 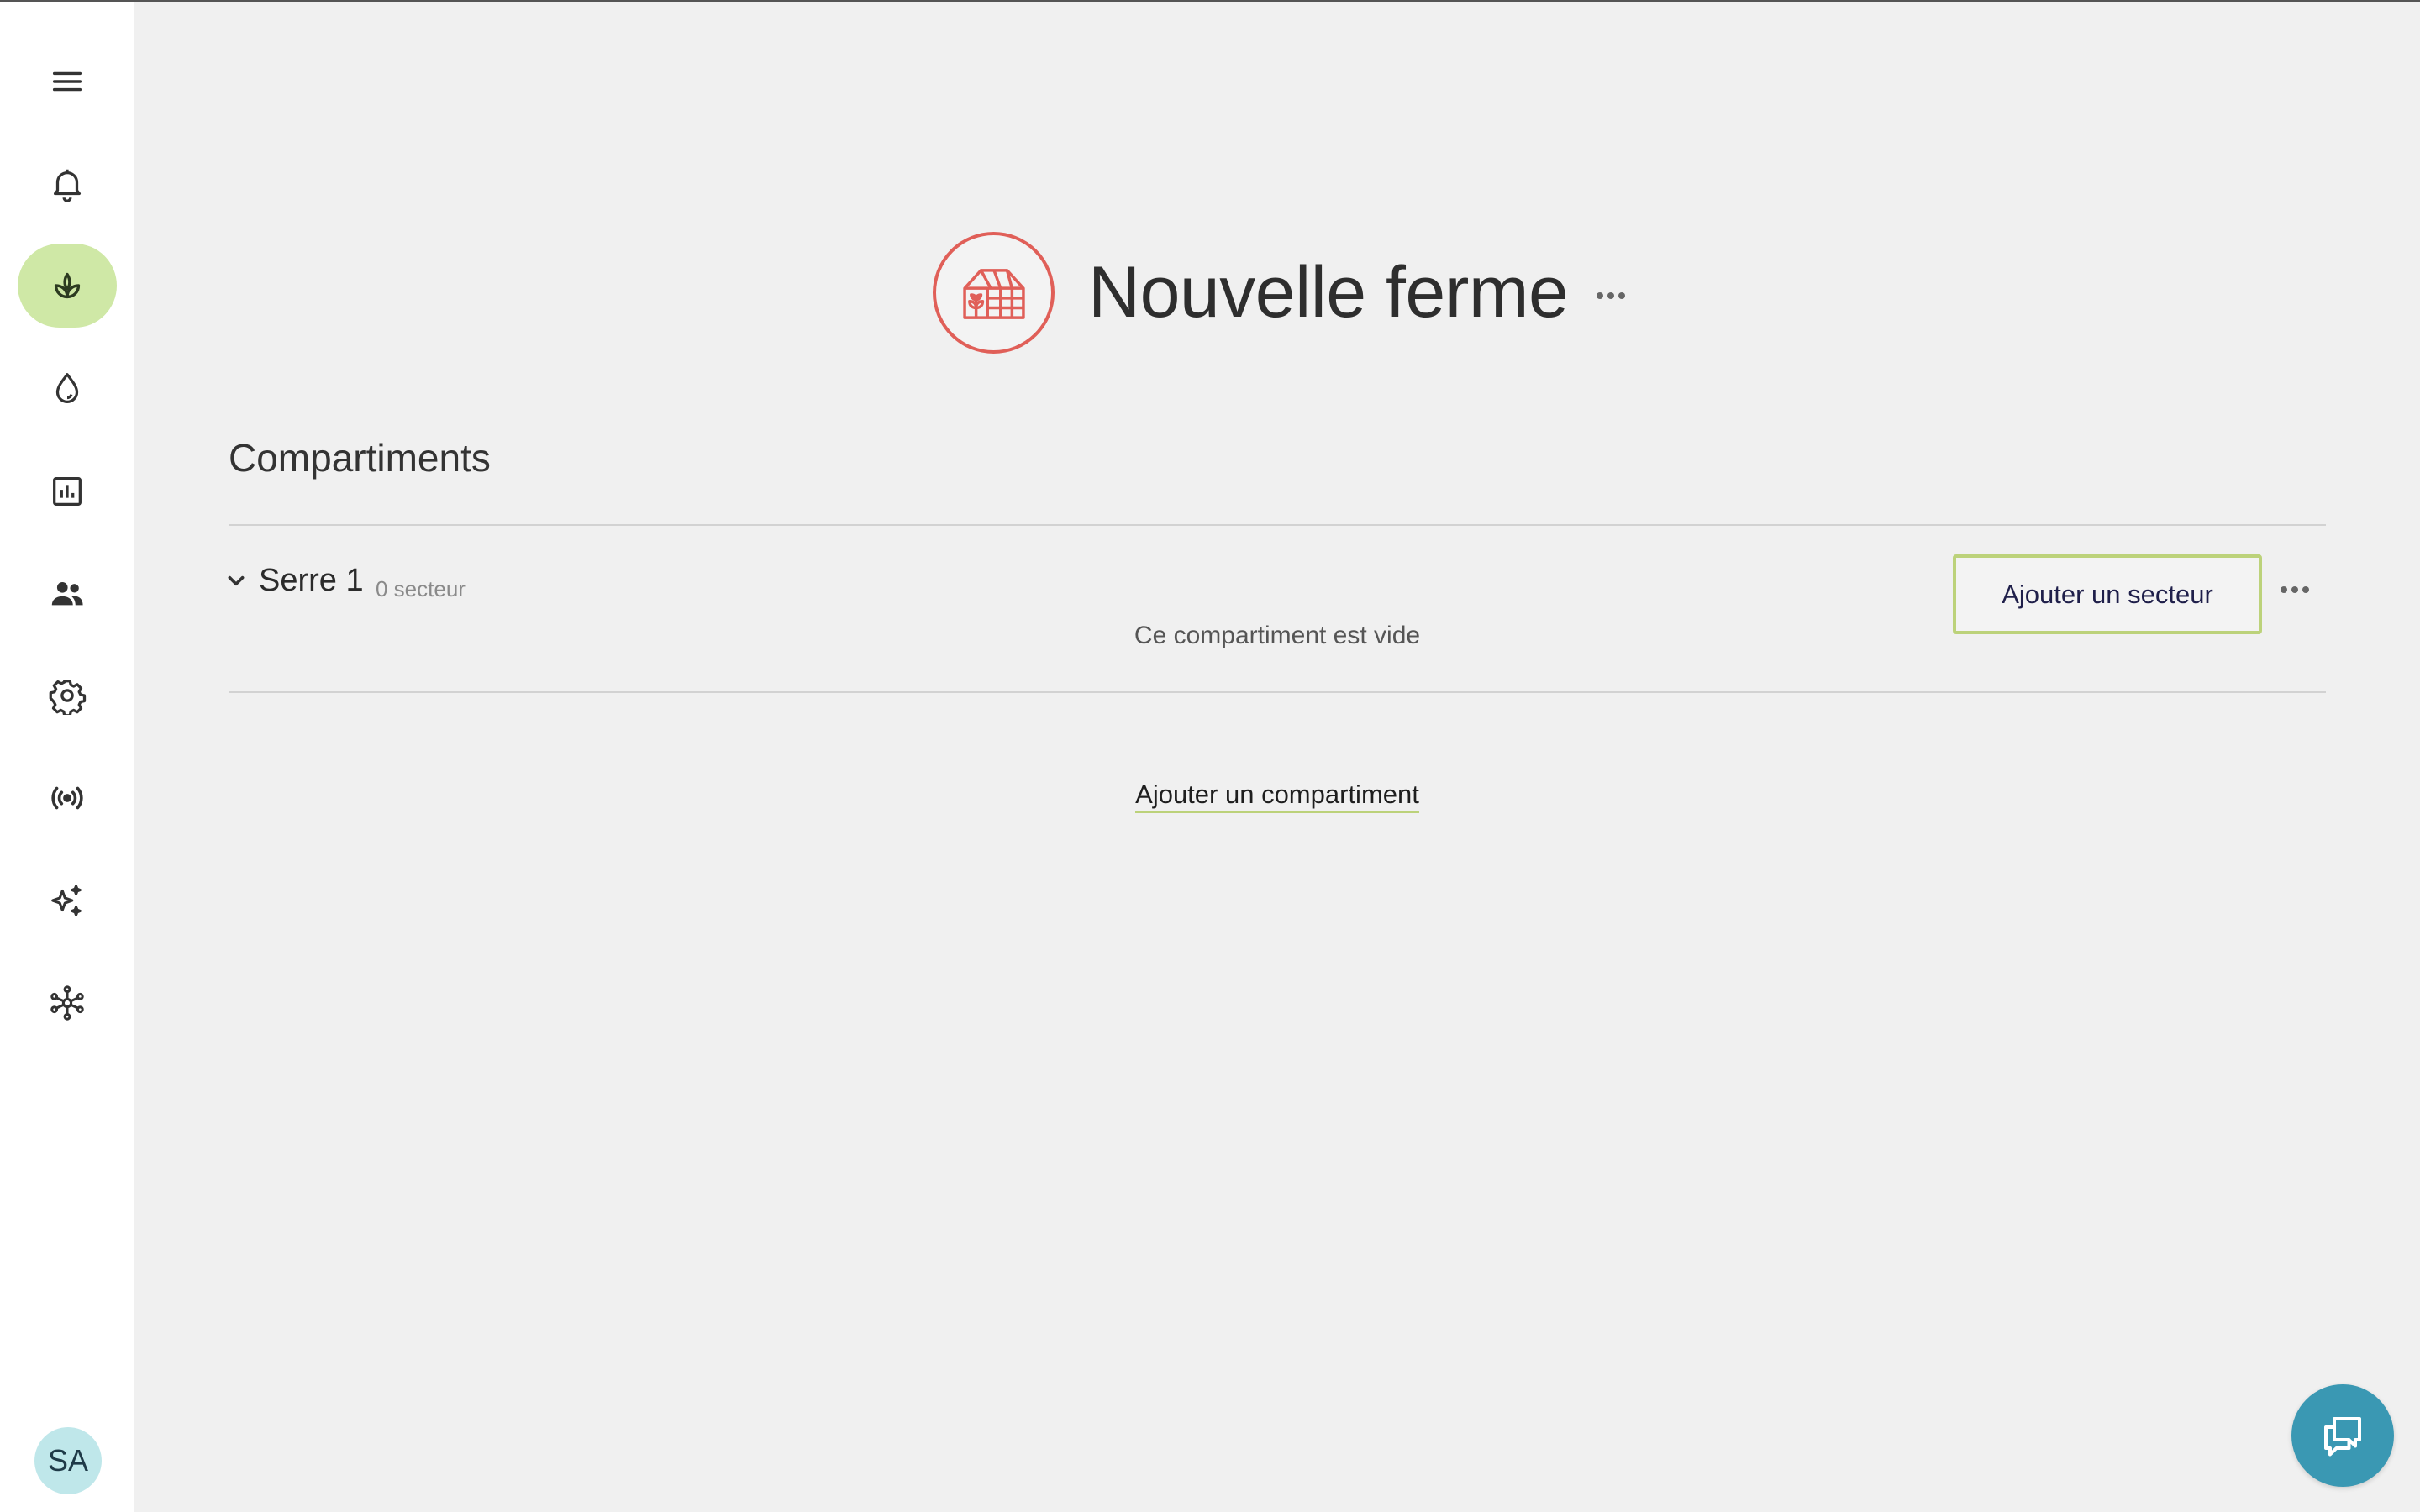 I want to click on menu-icon, so click(x=67, y=81).